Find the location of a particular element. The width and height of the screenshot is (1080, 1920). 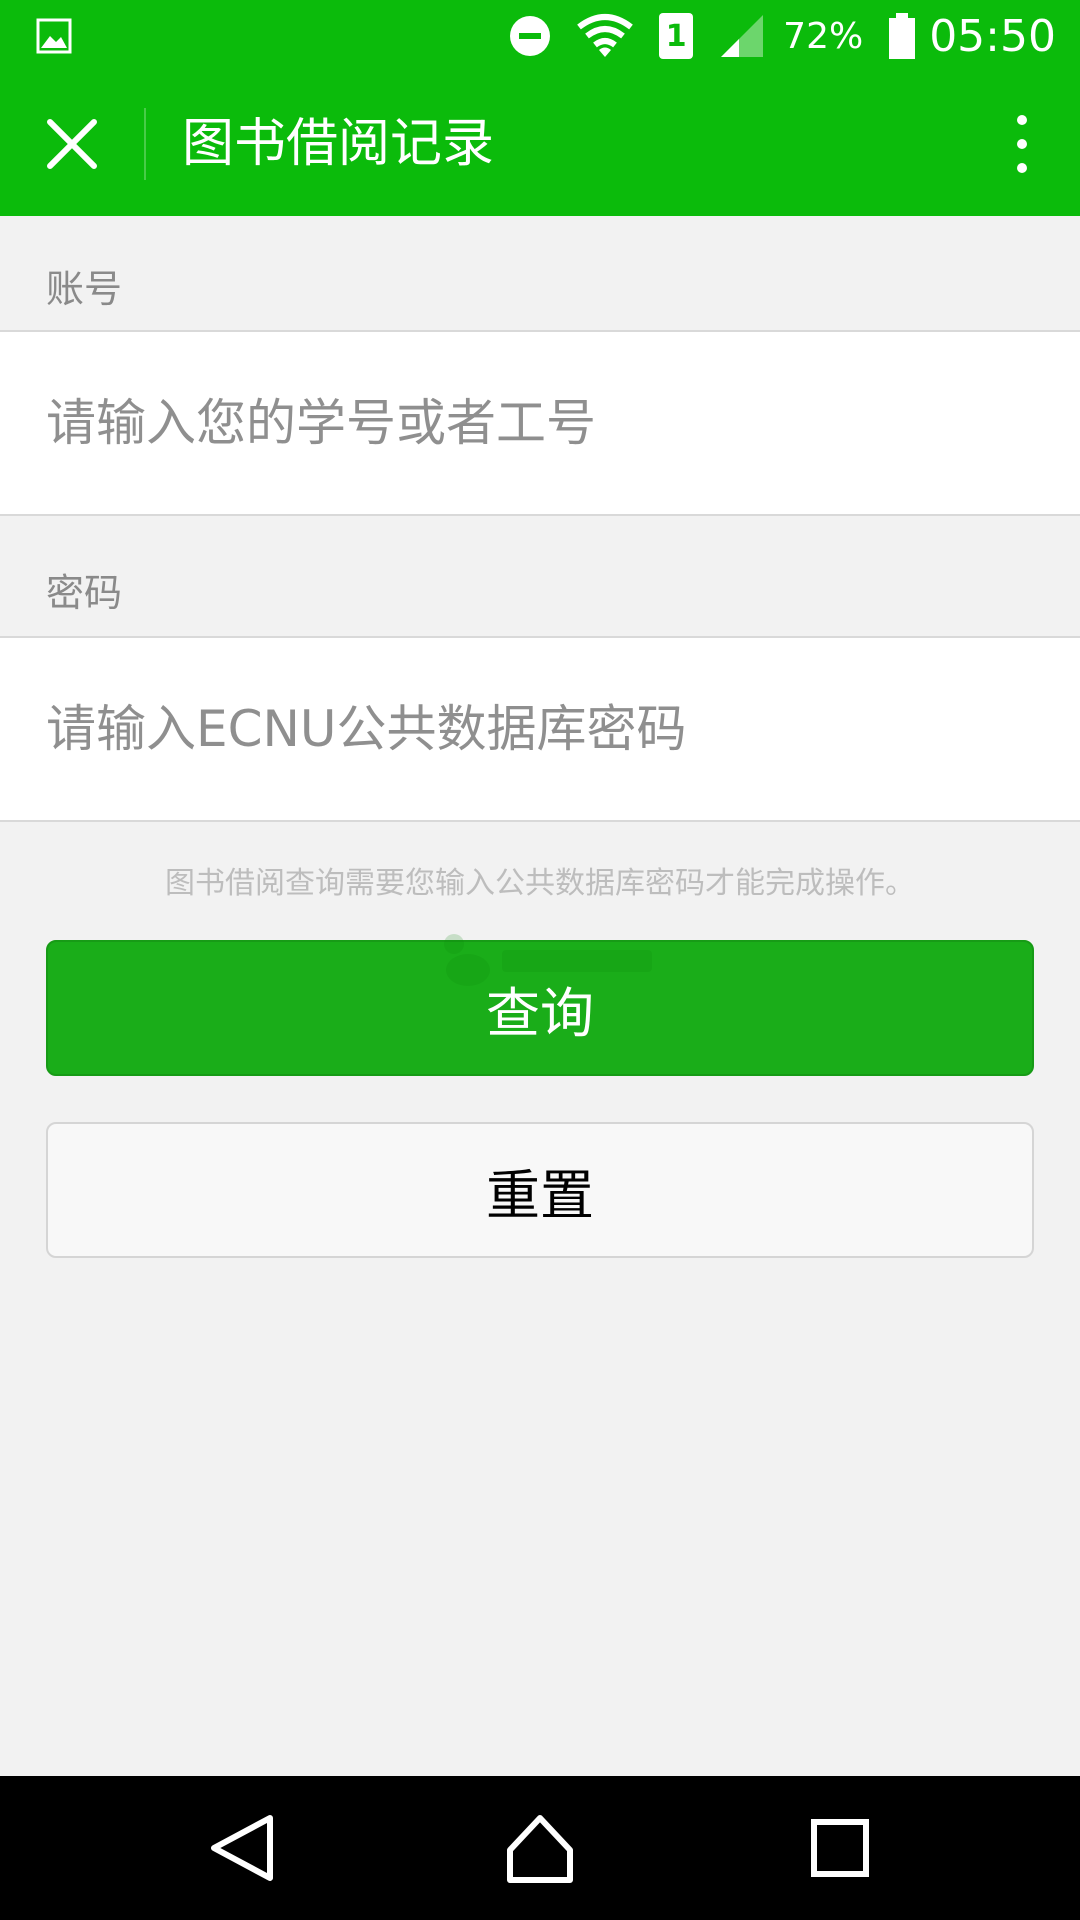

home-icon is located at coordinates (540, 1848).